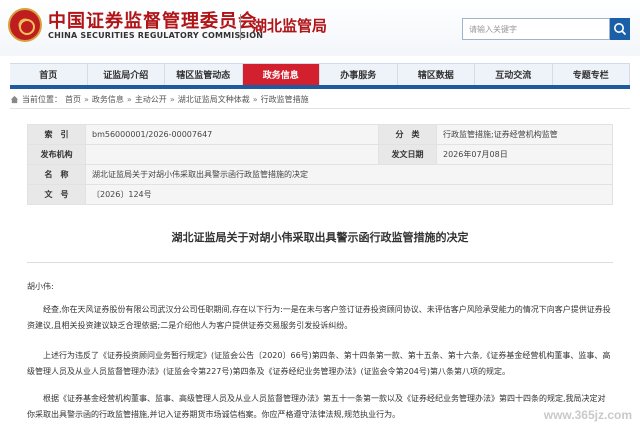 Image resolution: width=640 pixels, height=428 pixels. Describe the element at coordinates (25, 25) in the screenshot. I see `csrc-emblem-logo` at that location.